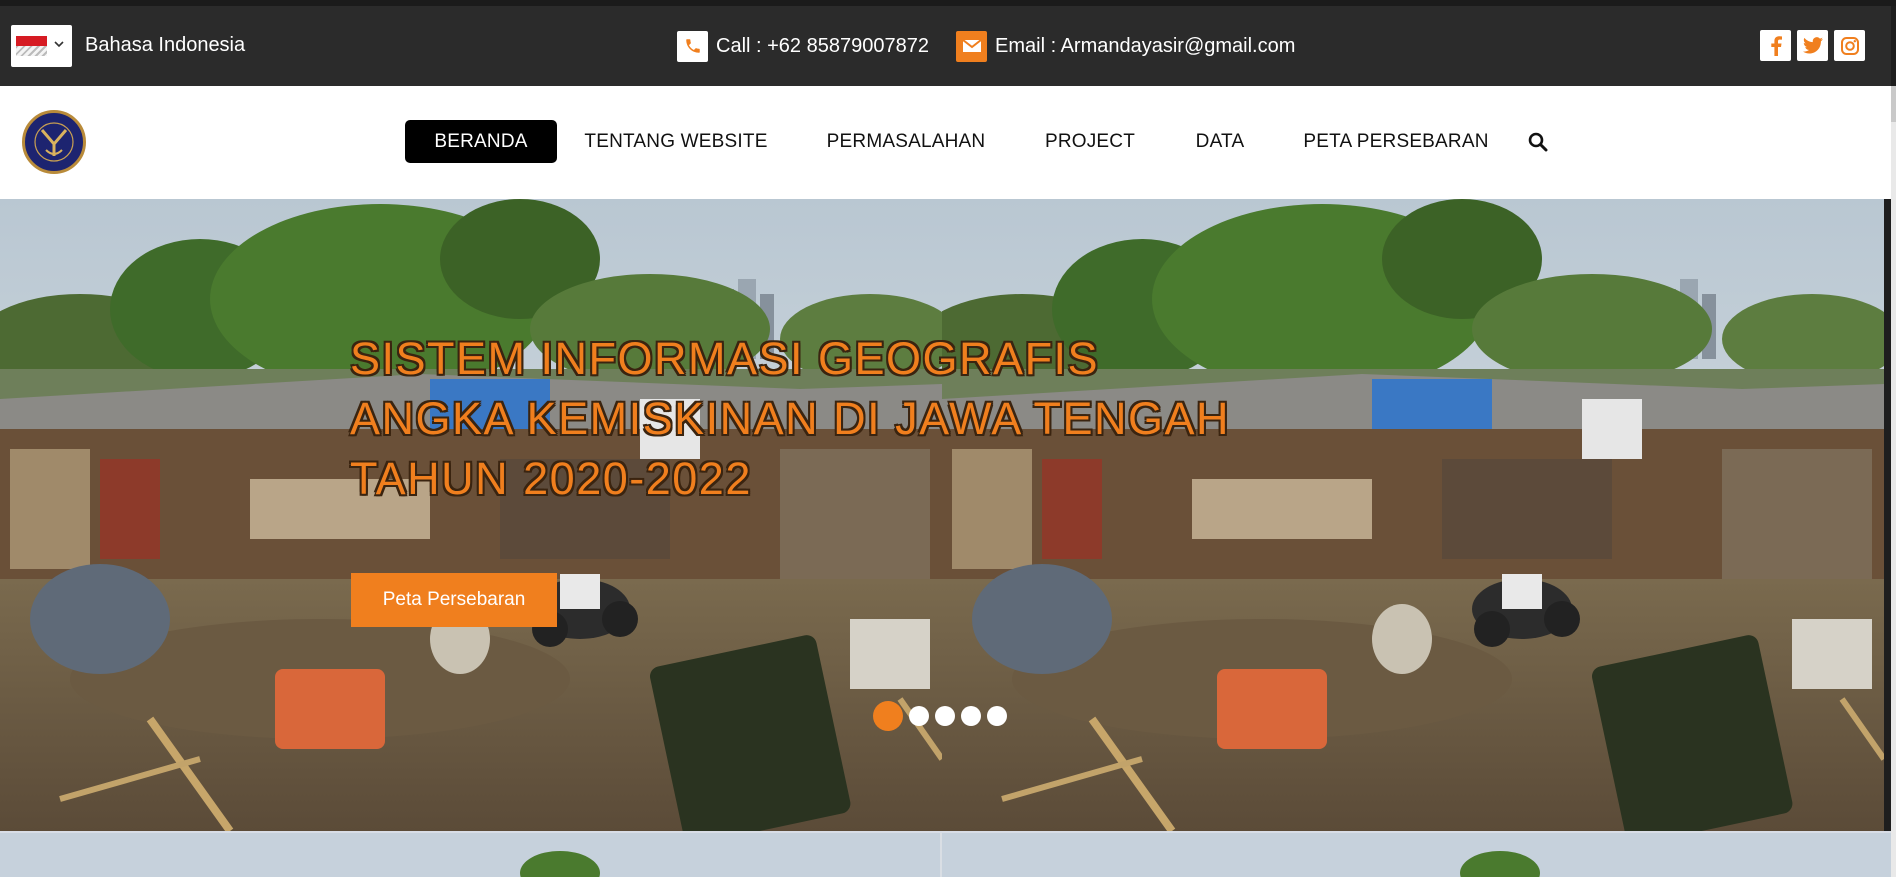 The height and width of the screenshot is (877, 1896). I want to click on search-icon, so click(1538, 142).